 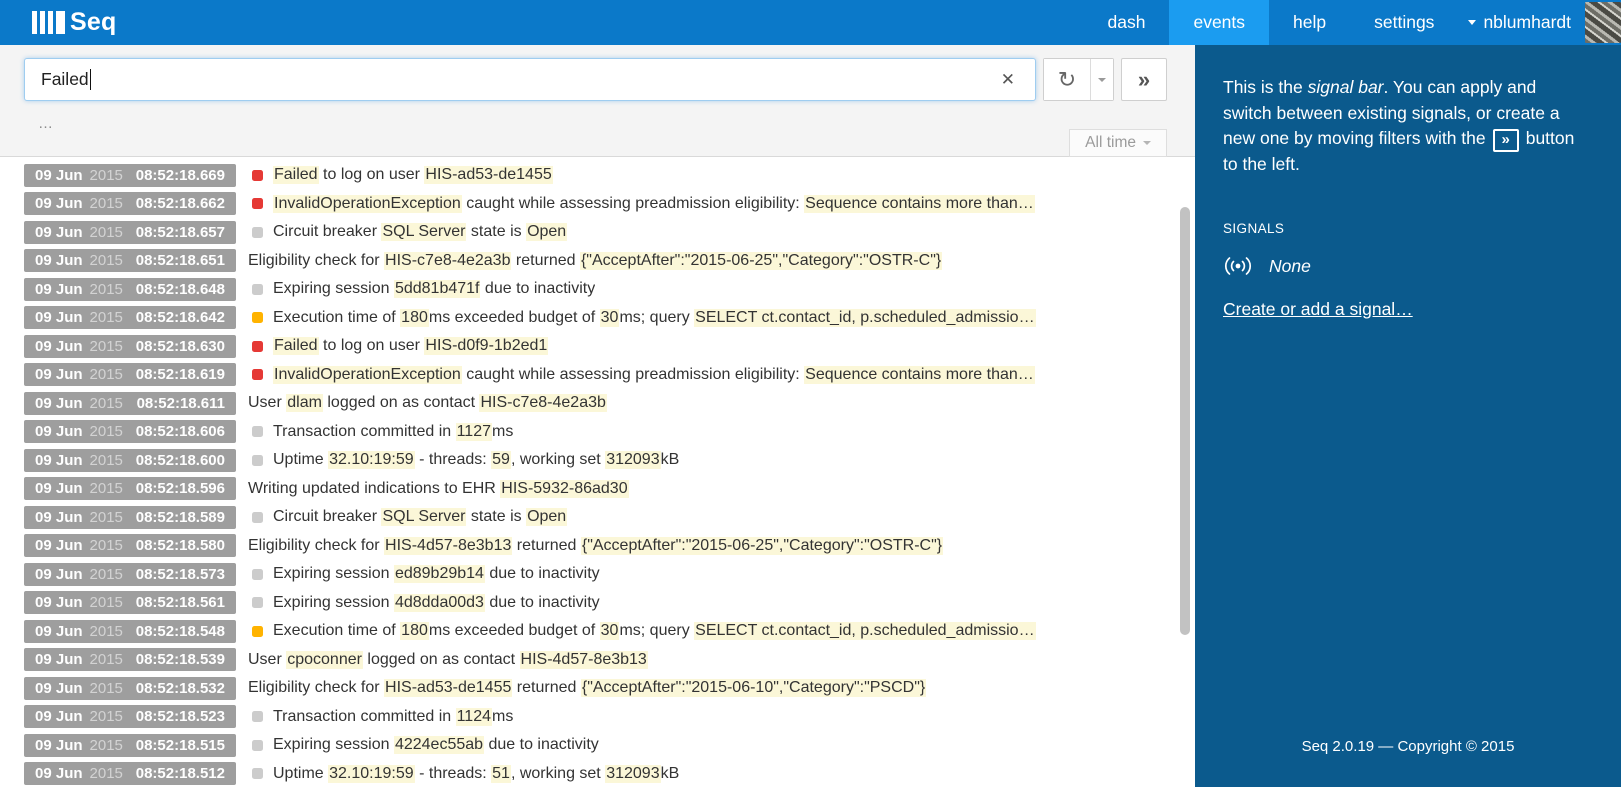 I want to click on timestamp-badge: 09 Jun 2015 08:52:18.642, so click(x=130, y=318).